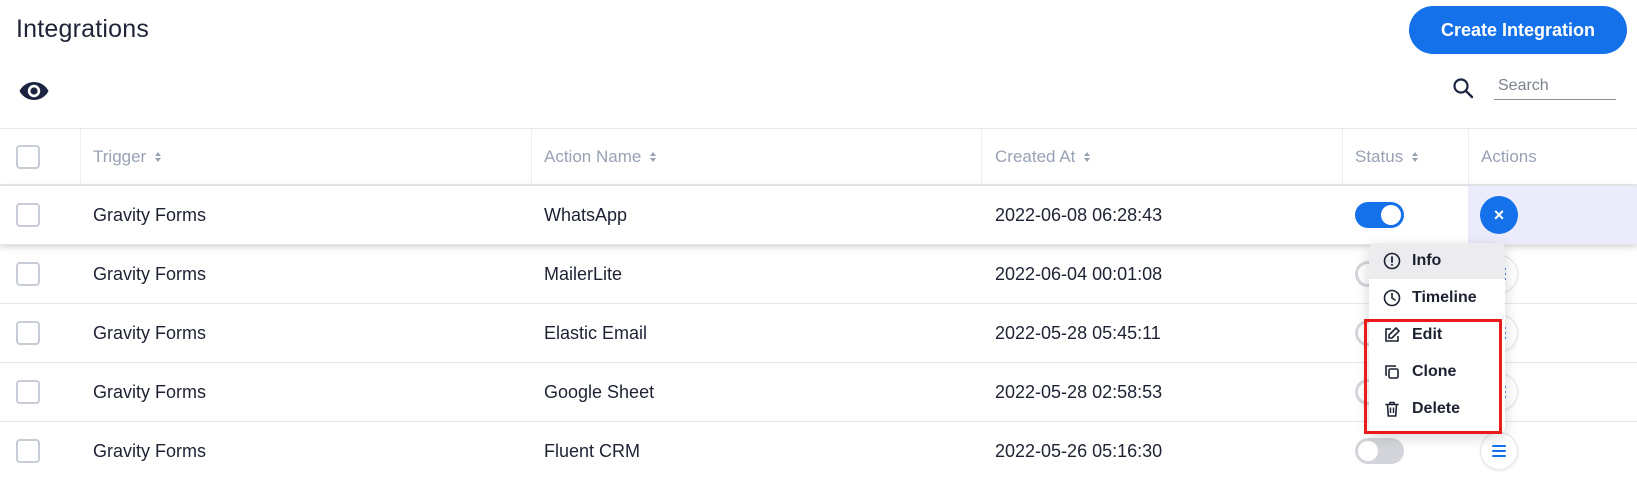  I want to click on cell-created-at: 2022-06-04 00:01:08, so click(1079, 273).